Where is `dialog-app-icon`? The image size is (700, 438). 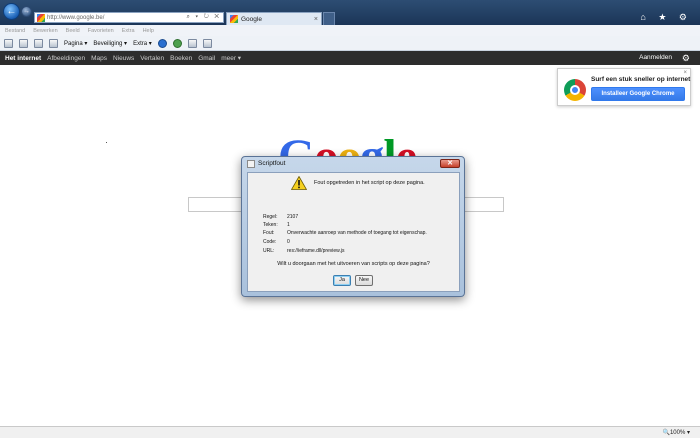 dialog-app-icon is located at coordinates (251, 164).